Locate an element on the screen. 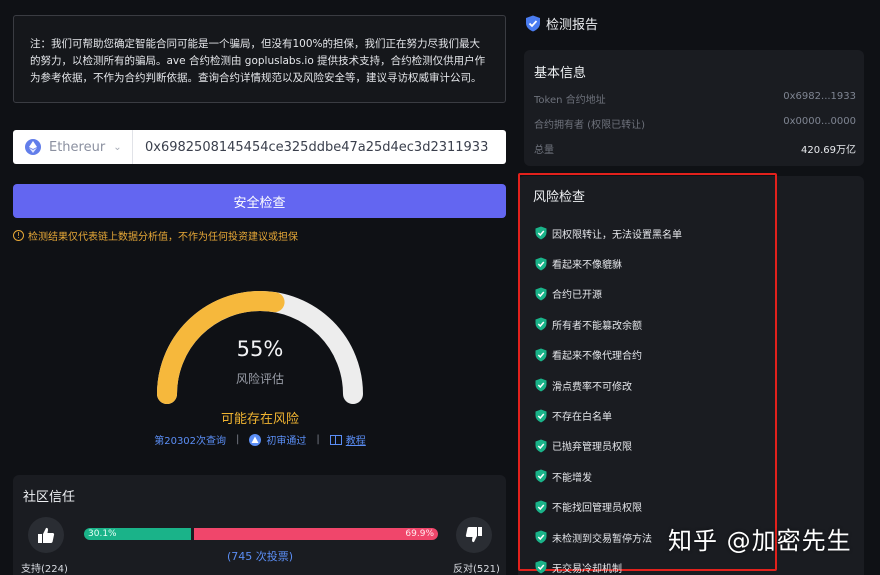 This screenshot has width=880, height=575. thumbs-up-icon is located at coordinates (46, 535).